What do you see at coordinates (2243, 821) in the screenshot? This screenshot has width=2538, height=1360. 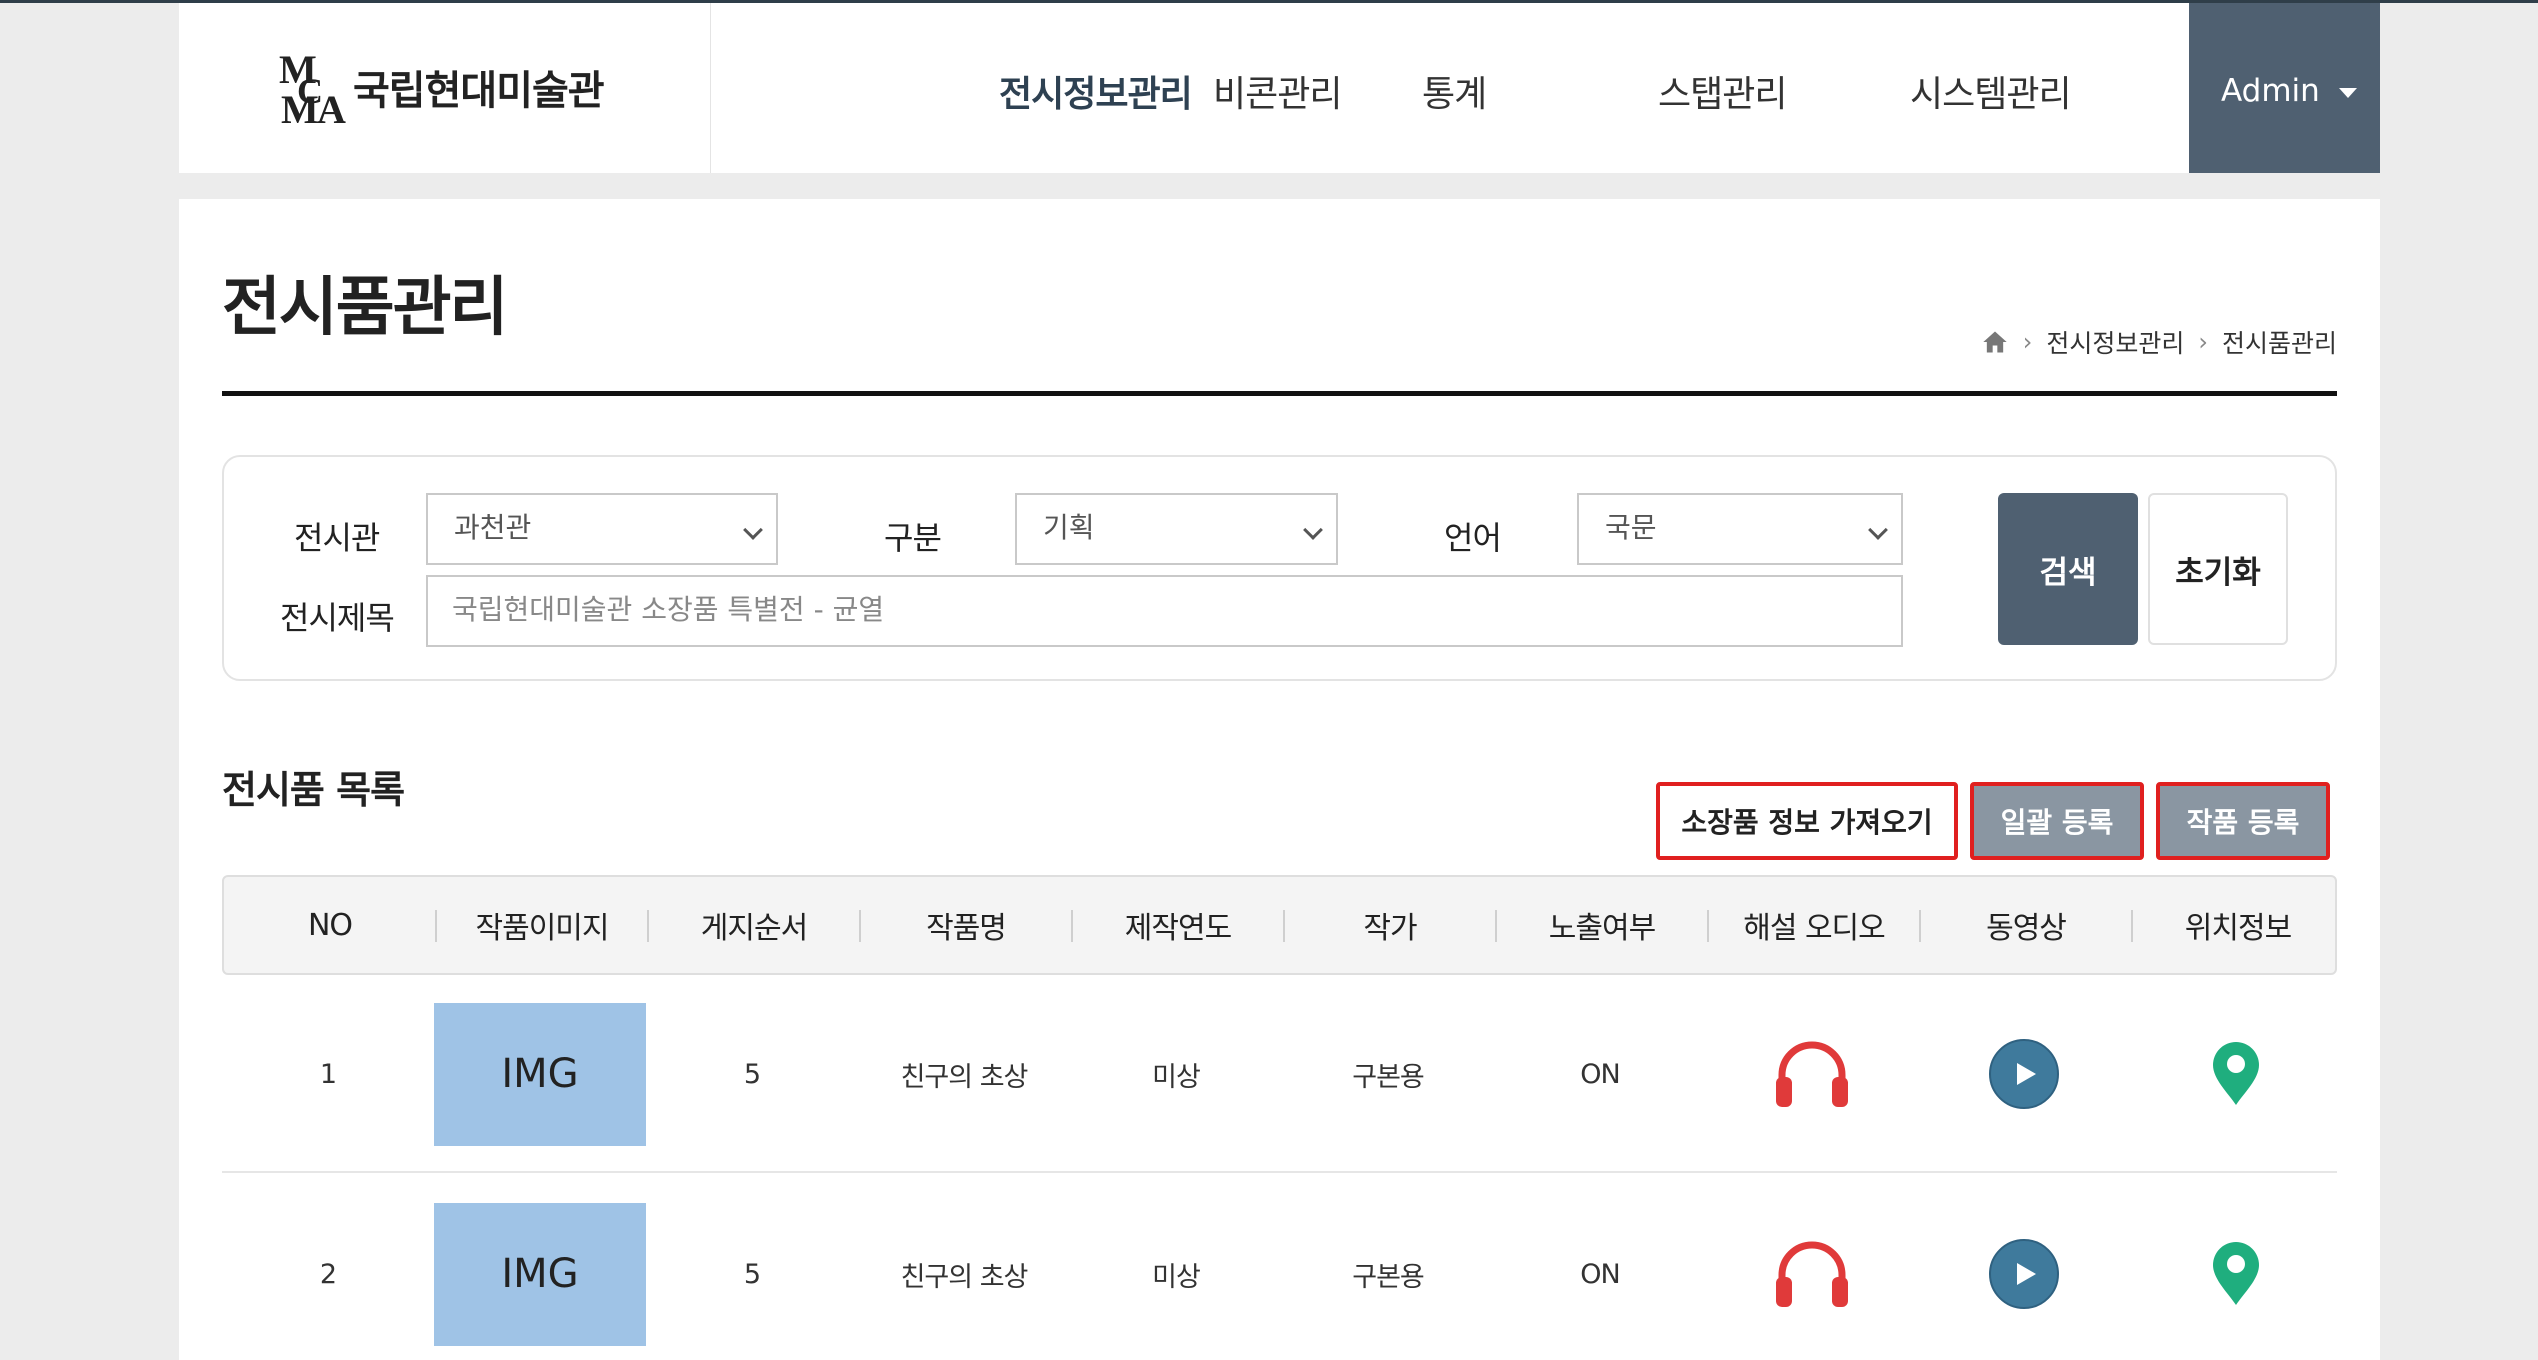 I see `add-artwork-button: 작품 등록` at bounding box center [2243, 821].